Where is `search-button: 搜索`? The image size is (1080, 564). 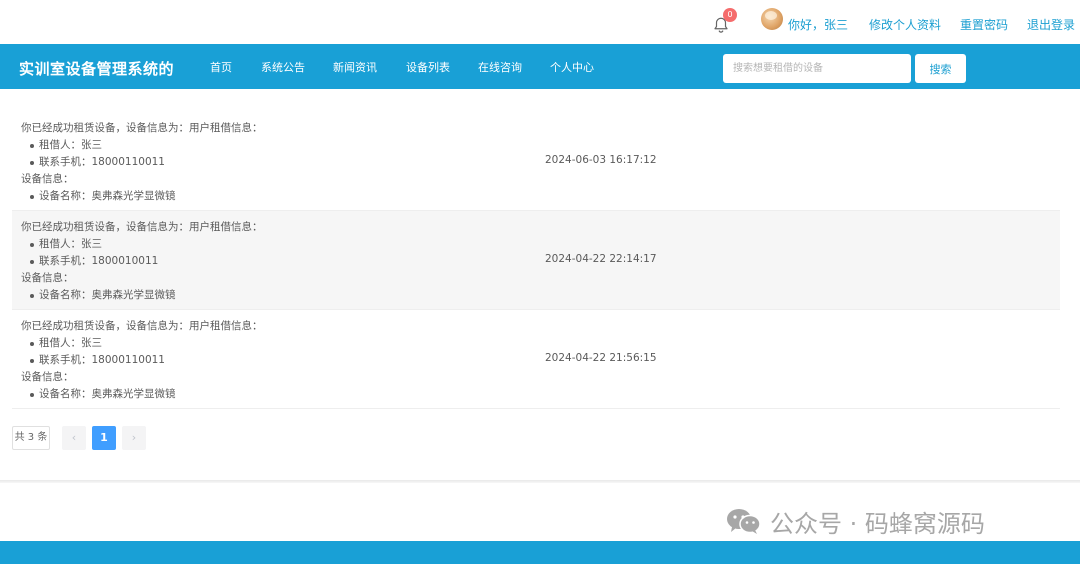
search-button: 搜索 is located at coordinates (940, 68).